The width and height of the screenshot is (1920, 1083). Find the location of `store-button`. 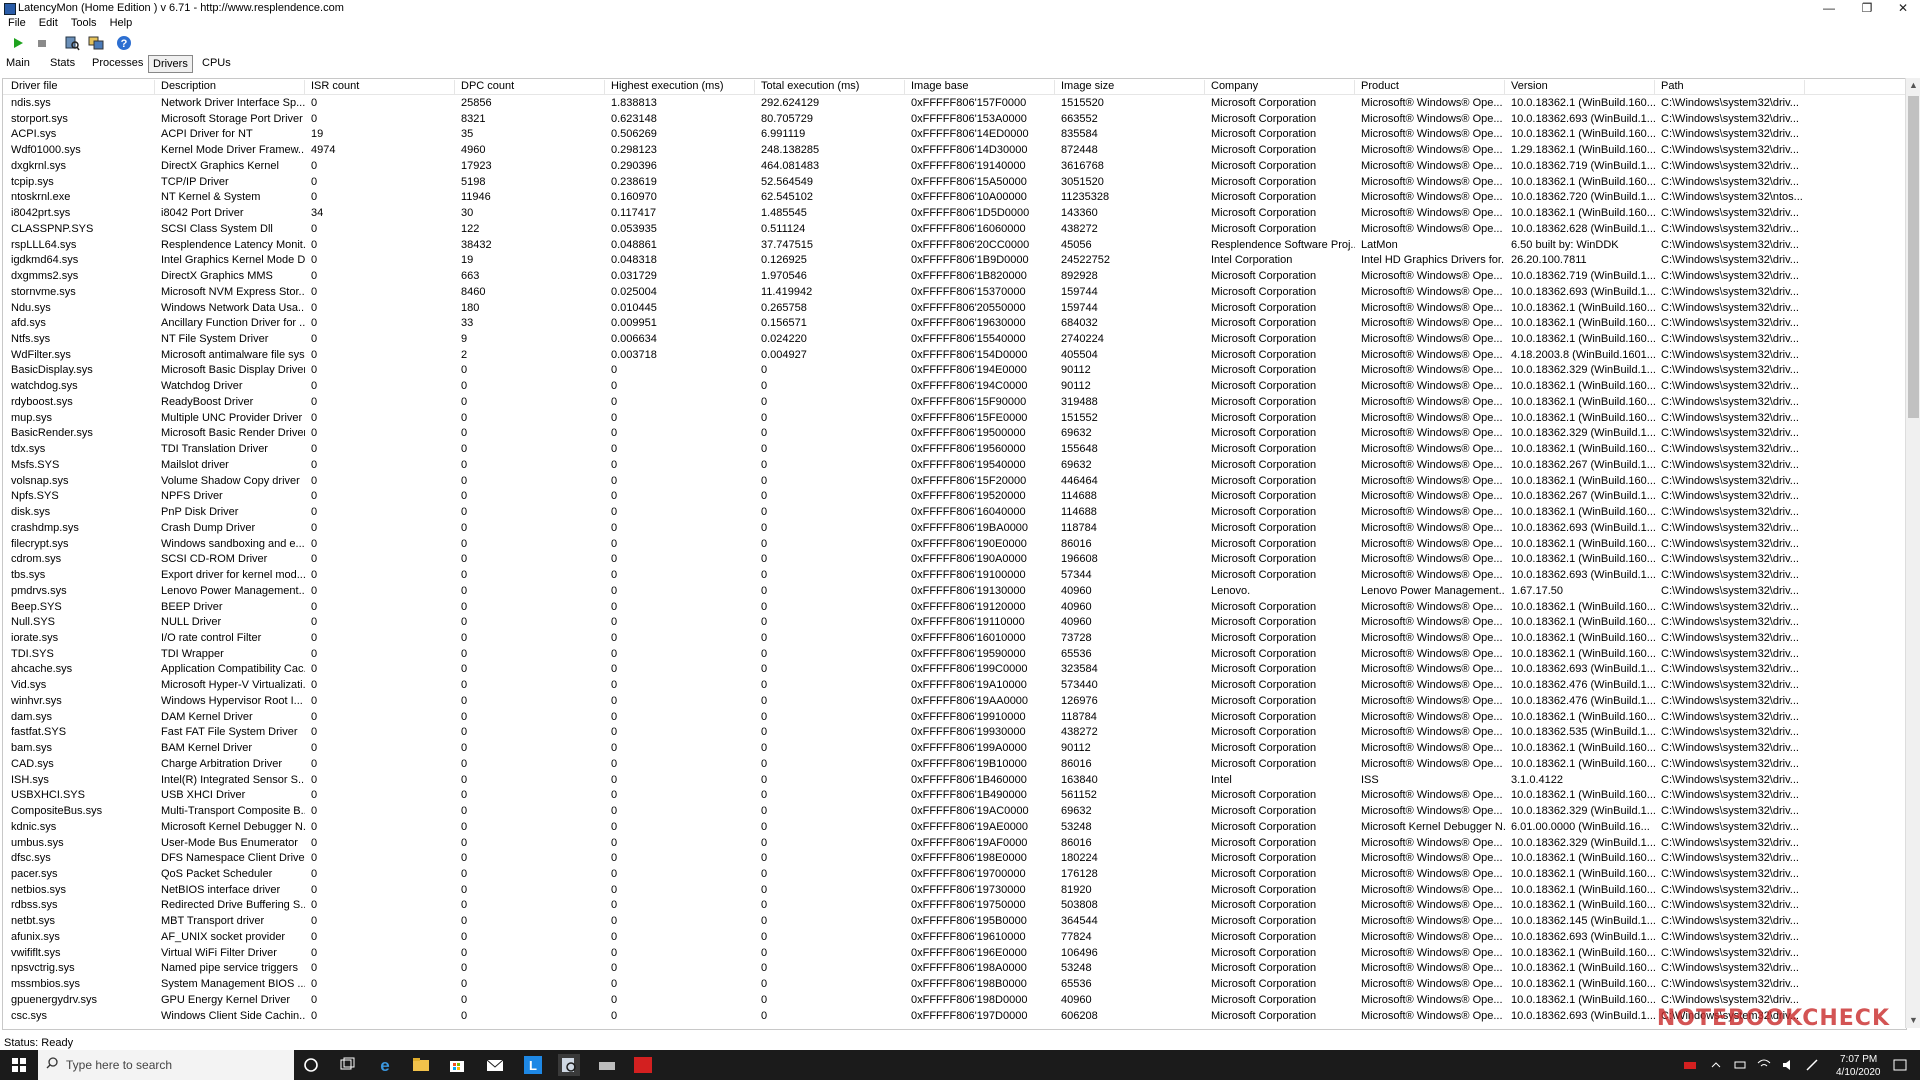

store-button is located at coordinates (457, 1065).